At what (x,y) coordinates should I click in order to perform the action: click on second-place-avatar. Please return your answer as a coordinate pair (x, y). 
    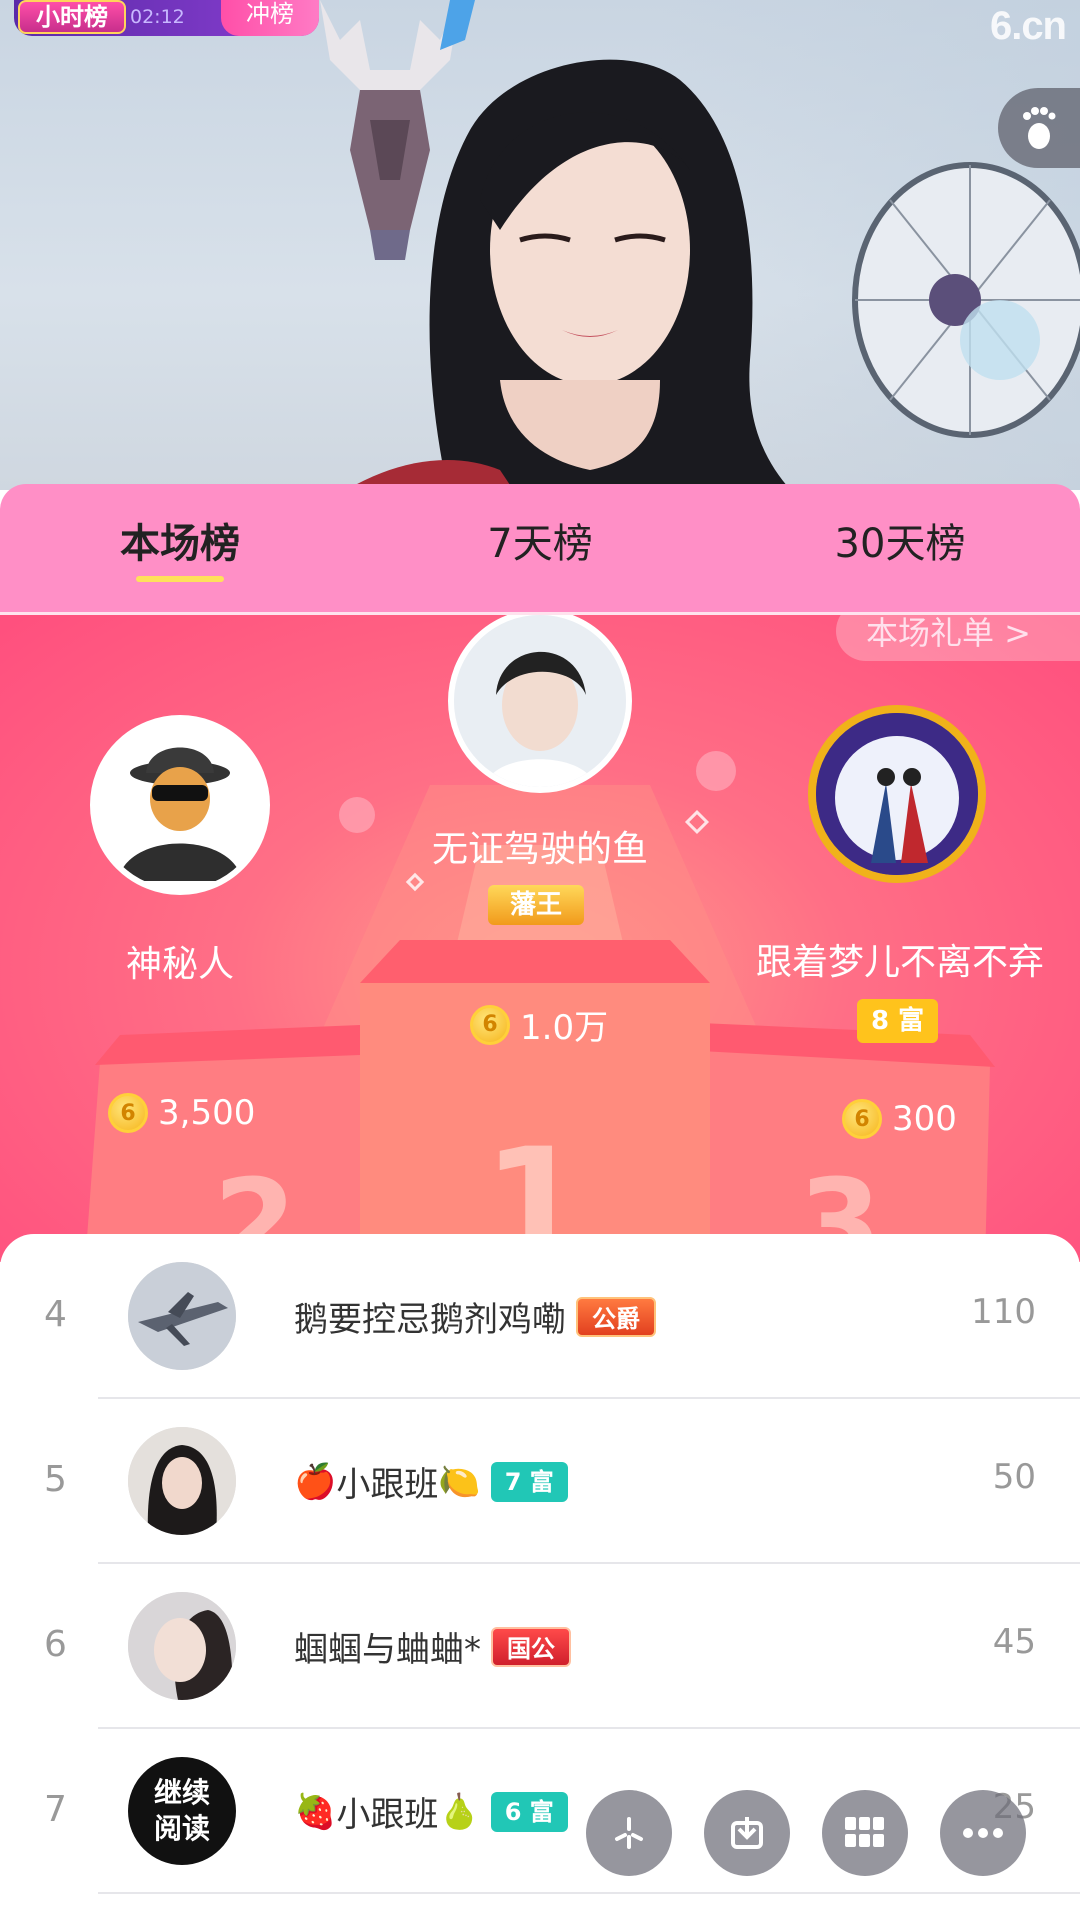
    Looking at the image, I should click on (180, 805).